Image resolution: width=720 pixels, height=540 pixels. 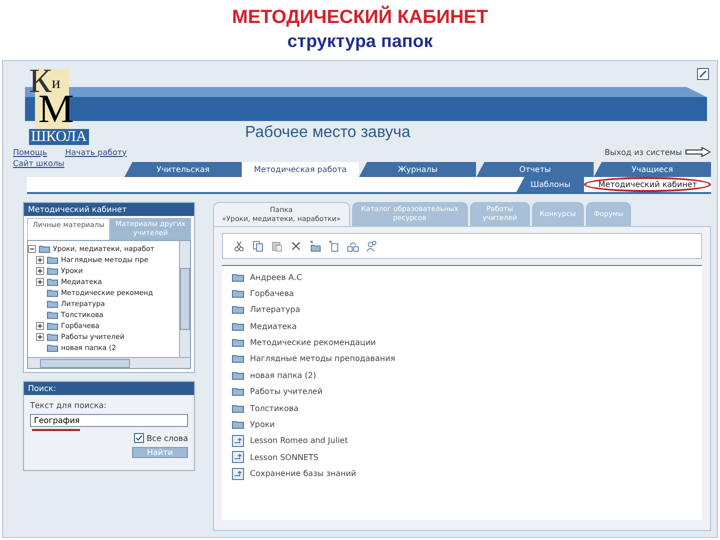 I want to click on field-label: Текст для поиска:, so click(x=69, y=405).